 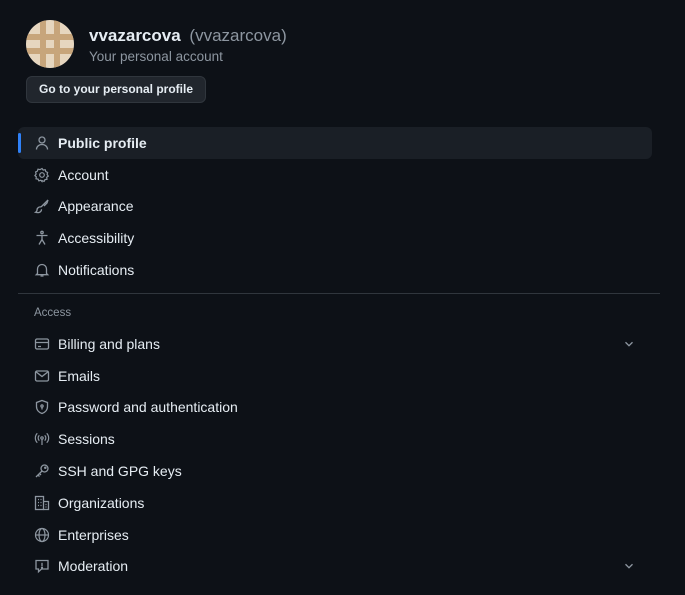 What do you see at coordinates (339, 567) in the screenshot?
I see `sidebar-item-moderation: Moderation` at bounding box center [339, 567].